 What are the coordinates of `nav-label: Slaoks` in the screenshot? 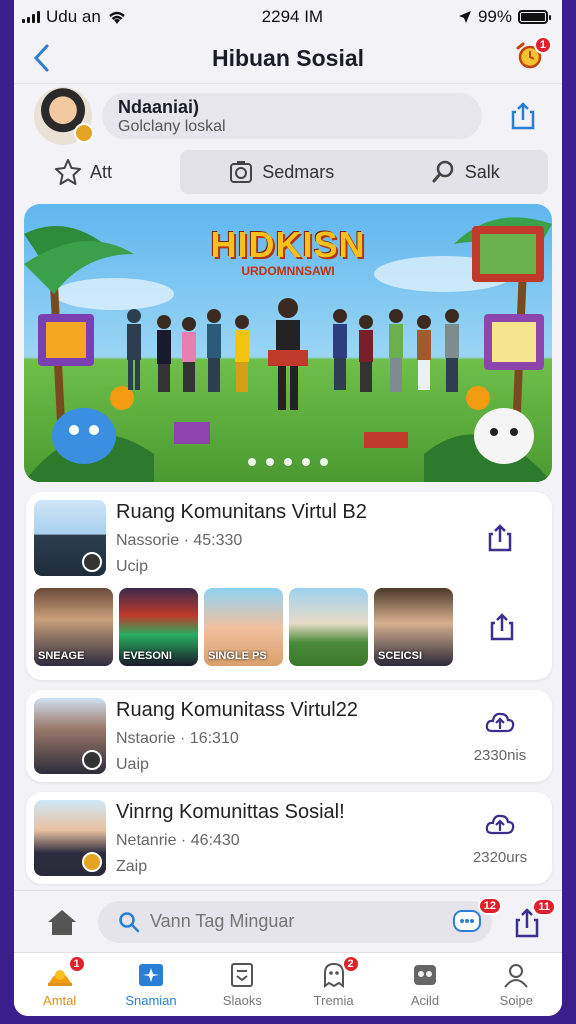 It's located at (242, 1000).